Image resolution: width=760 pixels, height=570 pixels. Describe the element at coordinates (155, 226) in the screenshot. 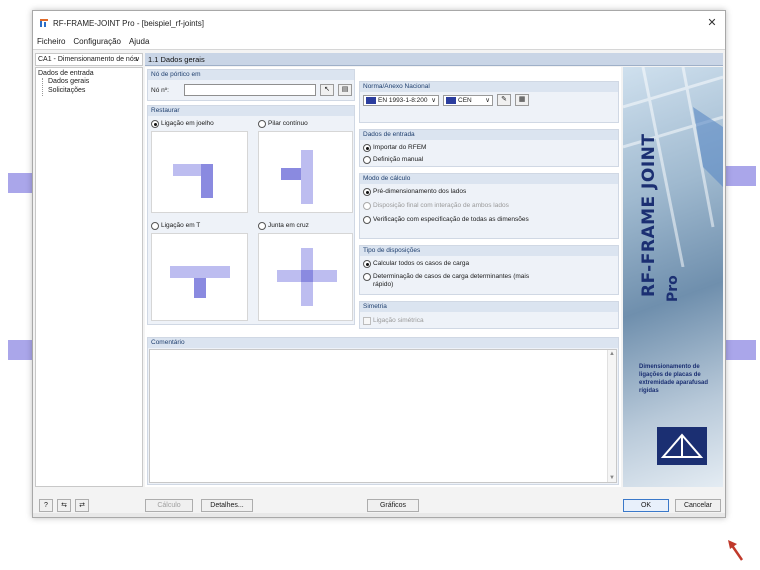

I see `radio-t-joint` at that location.